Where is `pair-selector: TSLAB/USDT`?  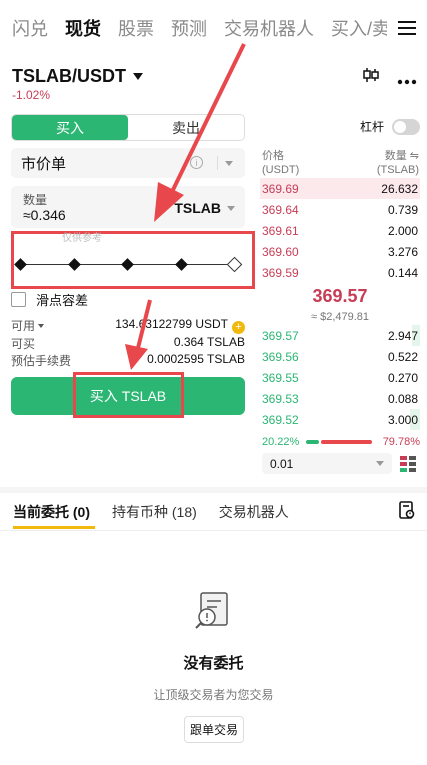 pair-selector: TSLAB/USDT is located at coordinates (77, 76).